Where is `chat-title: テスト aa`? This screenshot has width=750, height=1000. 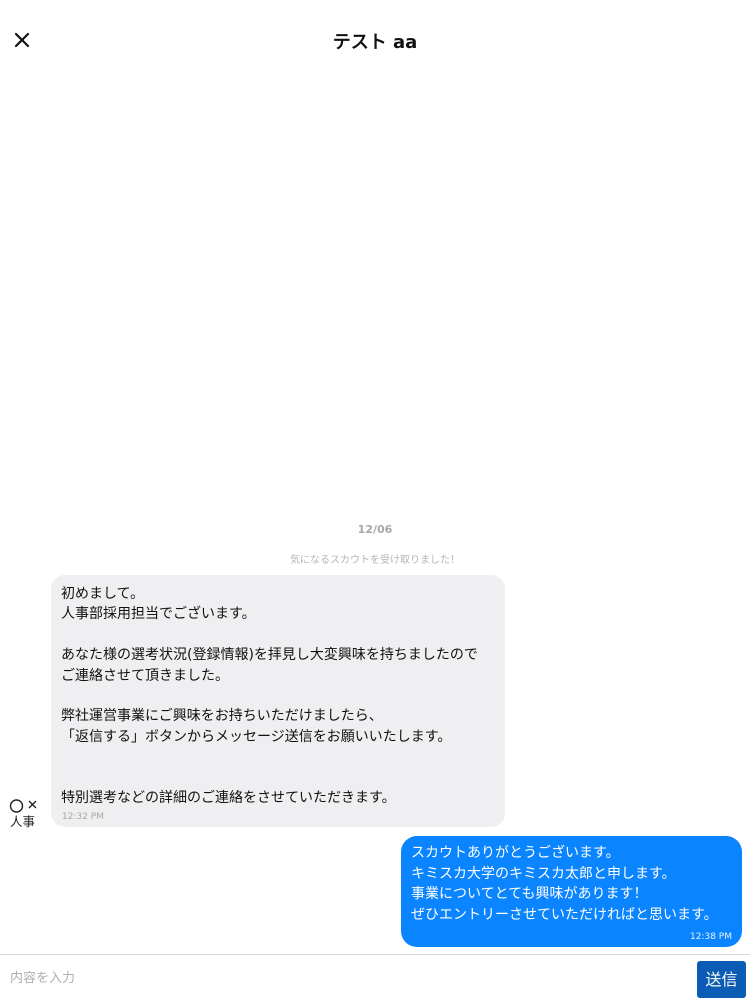
chat-title: テスト aa is located at coordinates (375, 42).